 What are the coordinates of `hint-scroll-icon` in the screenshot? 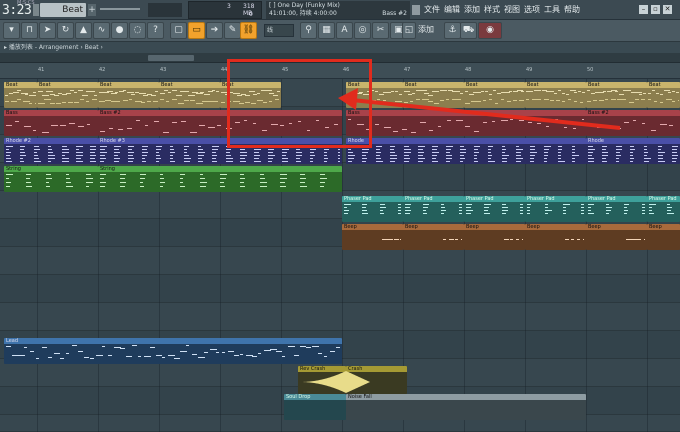 It's located at (416, 10).